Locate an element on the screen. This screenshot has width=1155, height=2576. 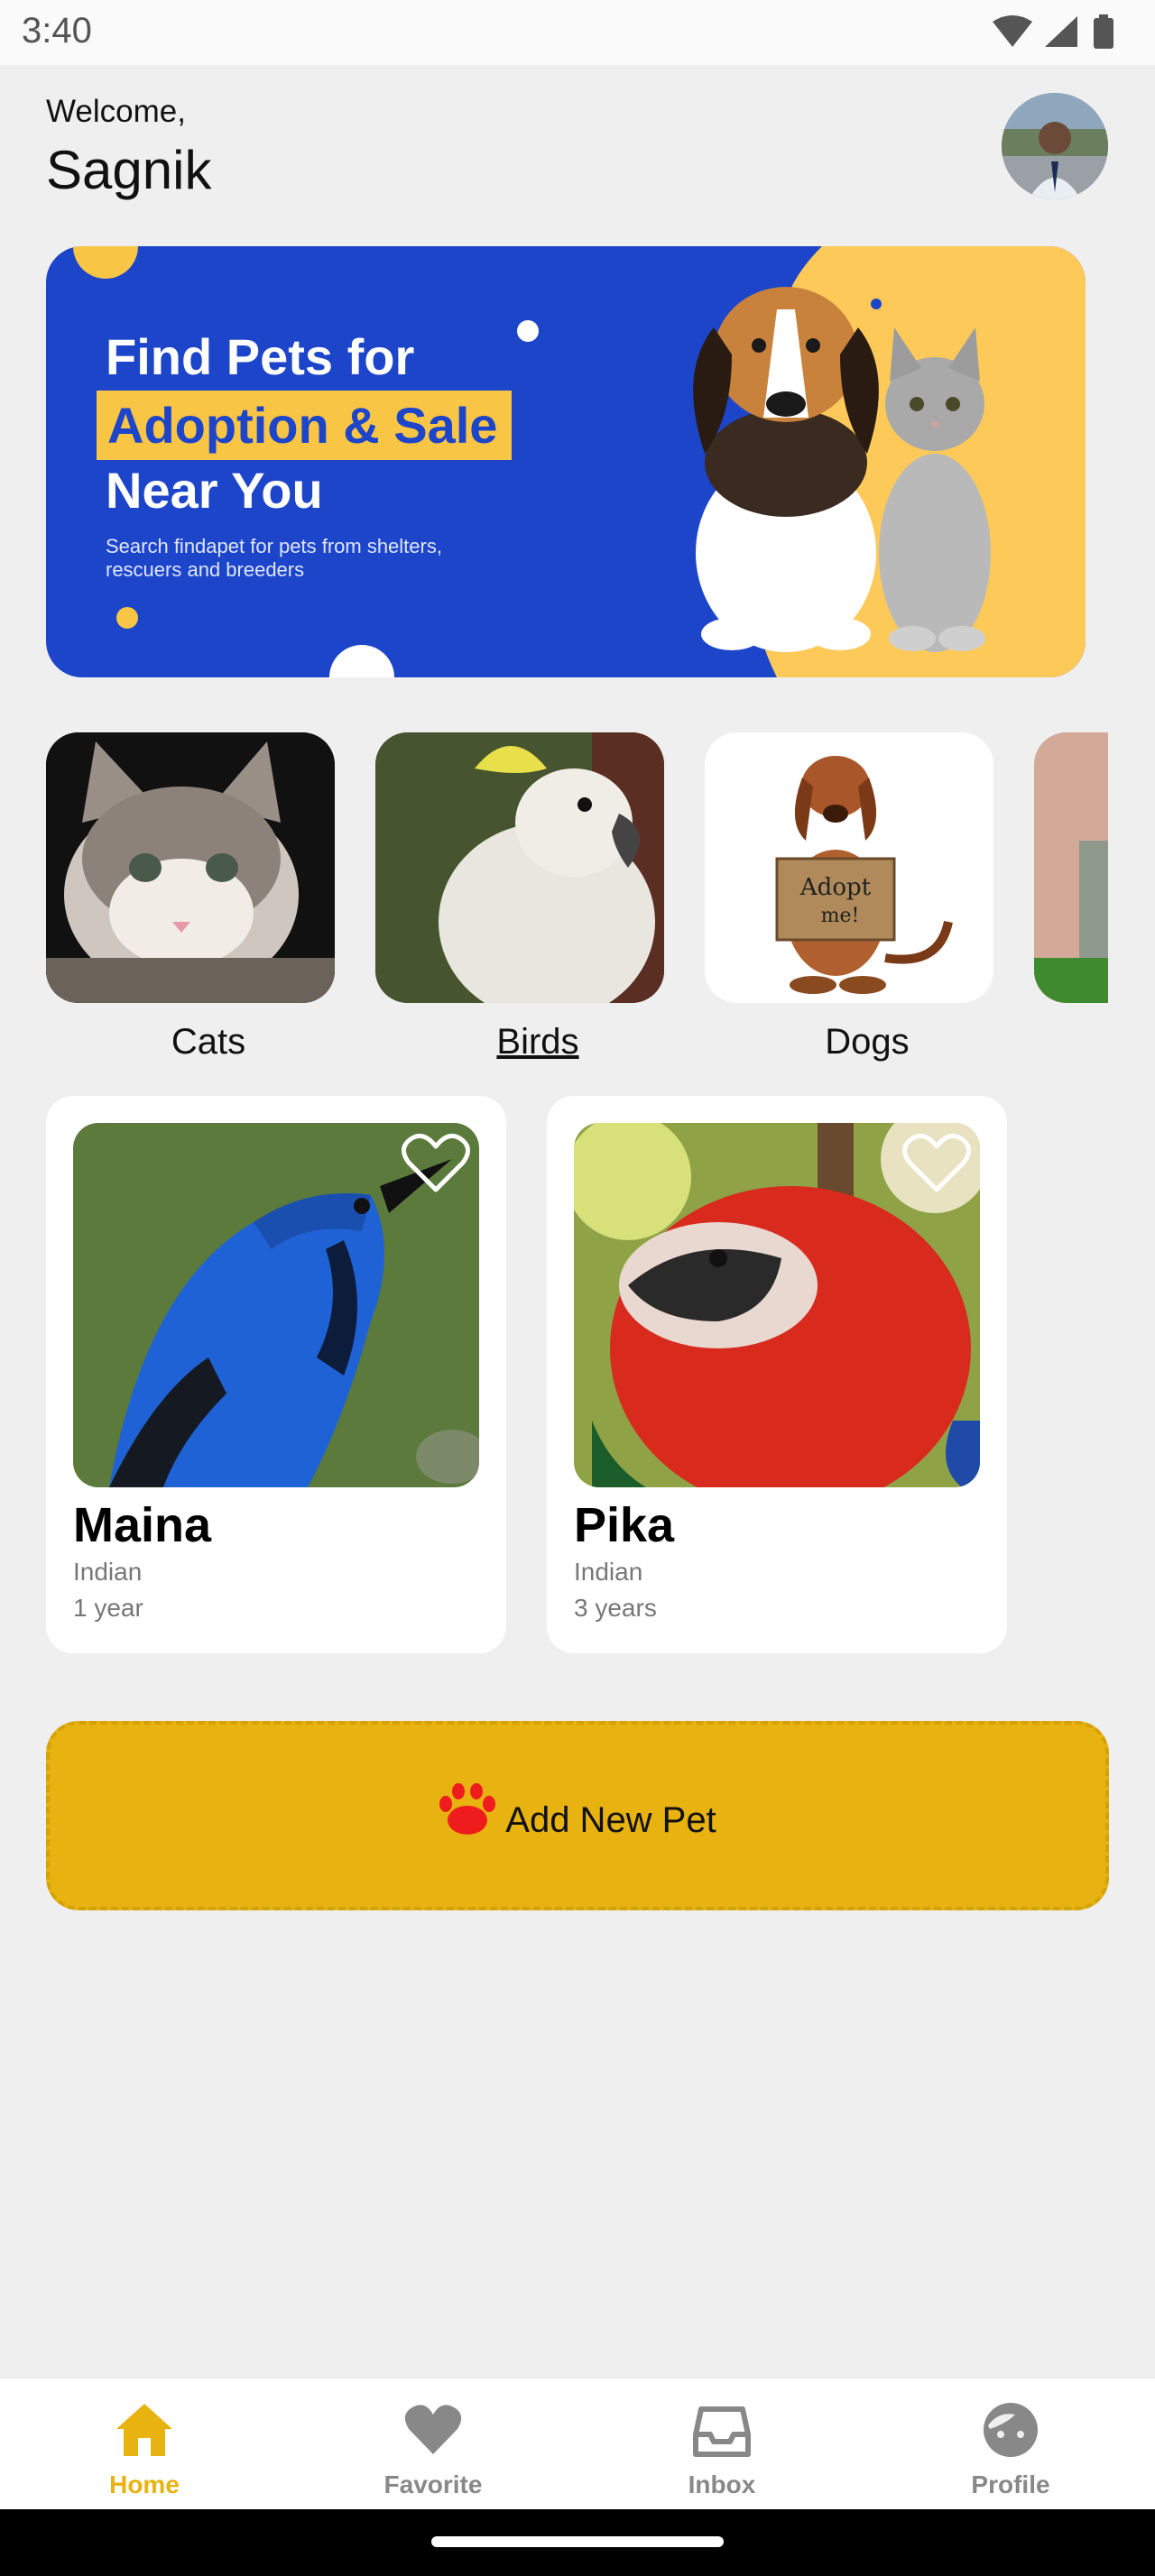
avatar-photo is located at coordinates (1055, 146).